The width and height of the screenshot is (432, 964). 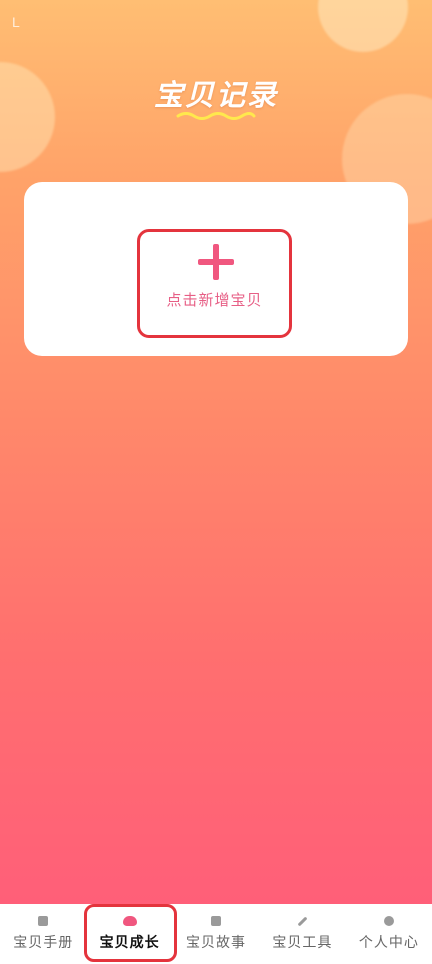 I want to click on page-title: 宝贝记录, so click(x=215, y=95).